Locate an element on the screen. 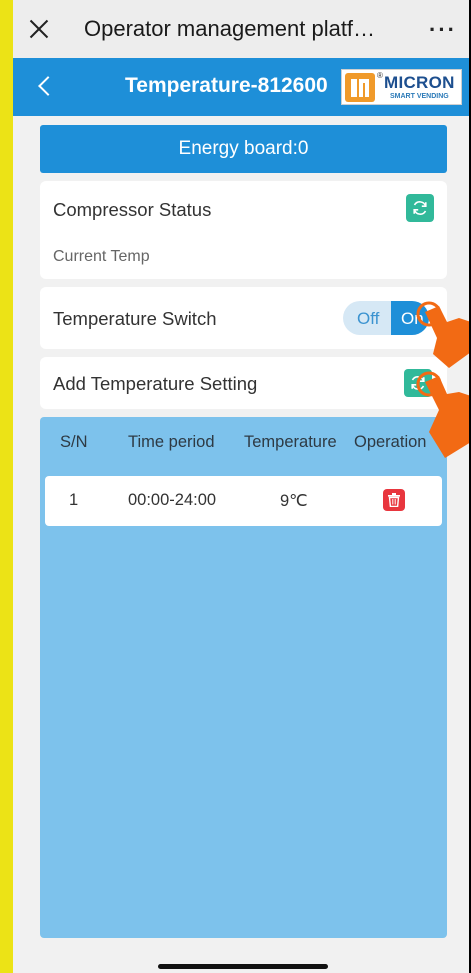 The width and height of the screenshot is (471, 973). temperature-switch-label: Temperature Switch is located at coordinates (135, 318).